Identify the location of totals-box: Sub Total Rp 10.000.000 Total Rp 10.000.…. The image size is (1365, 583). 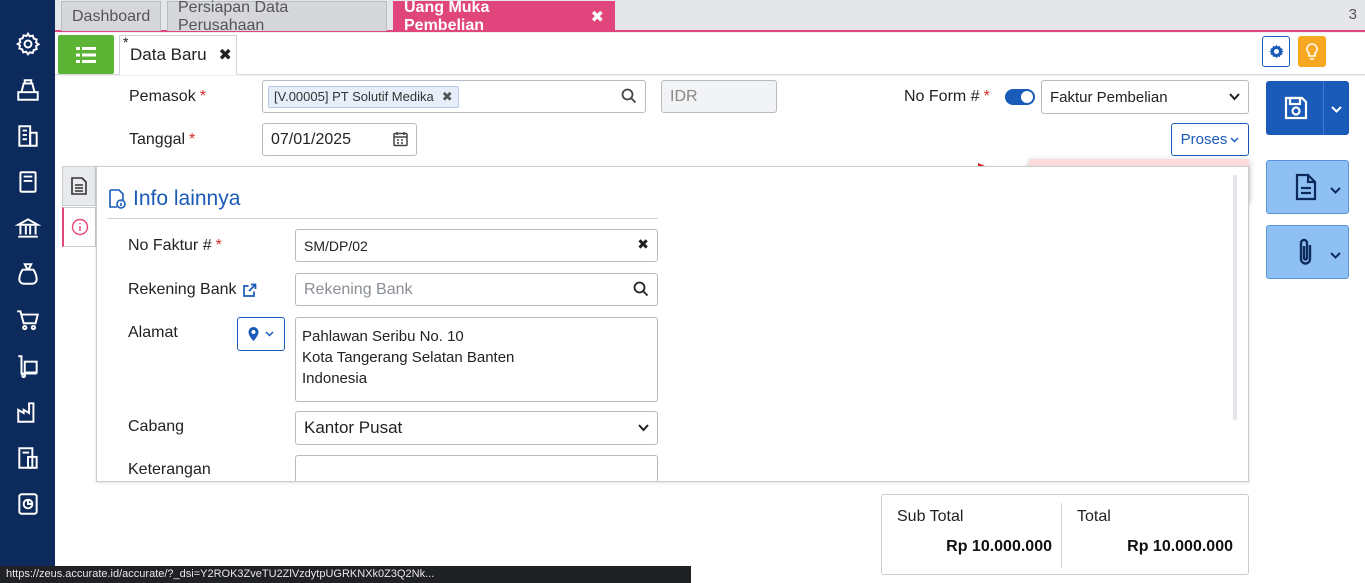
(1065, 534).